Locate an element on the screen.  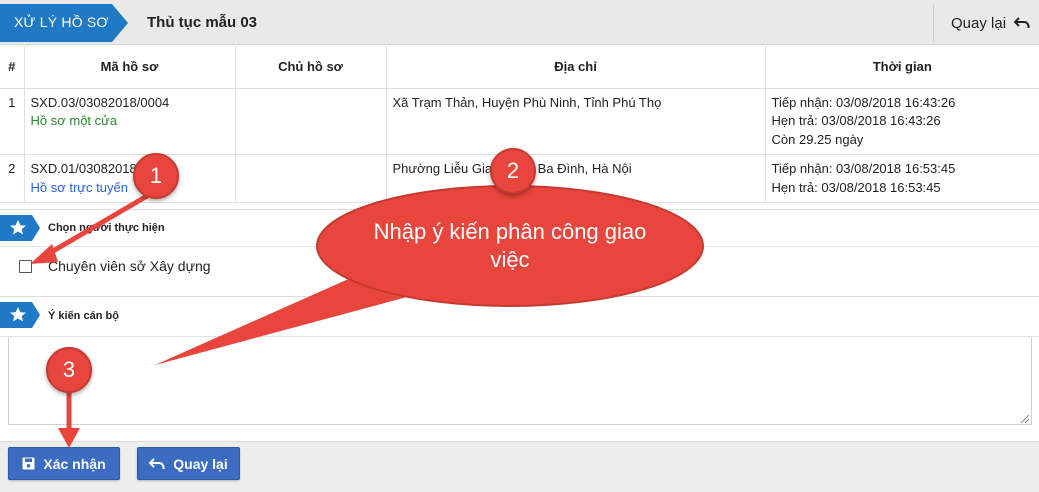
save-icon is located at coordinates (28, 463).